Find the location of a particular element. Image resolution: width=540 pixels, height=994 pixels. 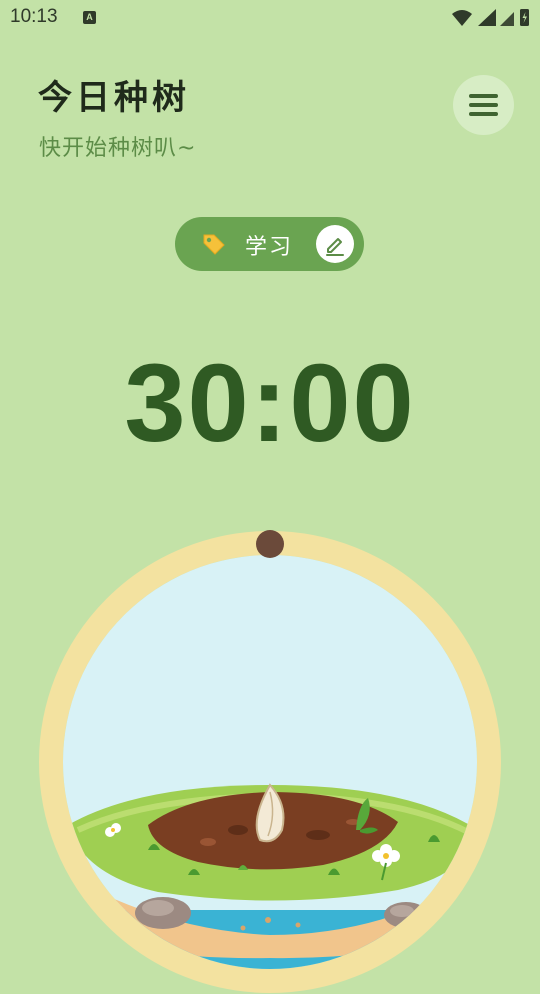

tag-selector: 学习 is located at coordinates (269, 244).